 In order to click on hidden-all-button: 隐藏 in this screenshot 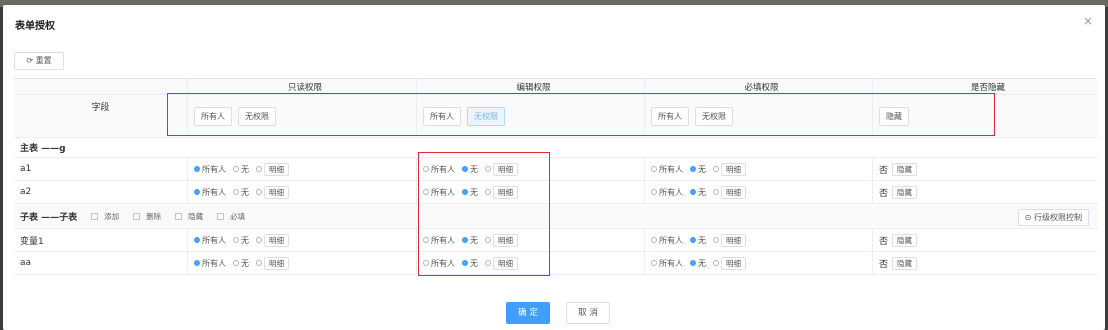, I will do `click(894, 116)`.